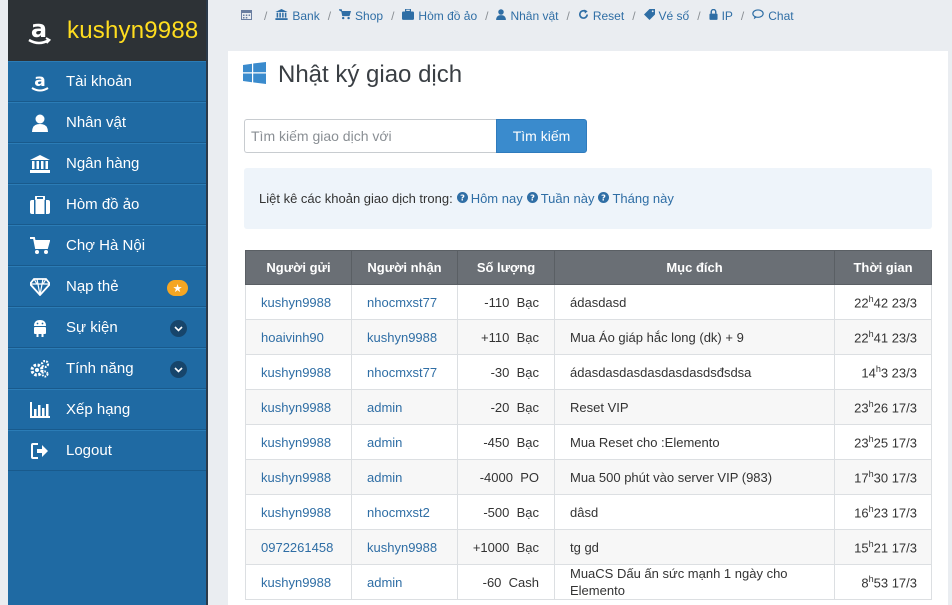 The width and height of the screenshot is (952, 605). I want to click on sign-out-icon, so click(40, 451).